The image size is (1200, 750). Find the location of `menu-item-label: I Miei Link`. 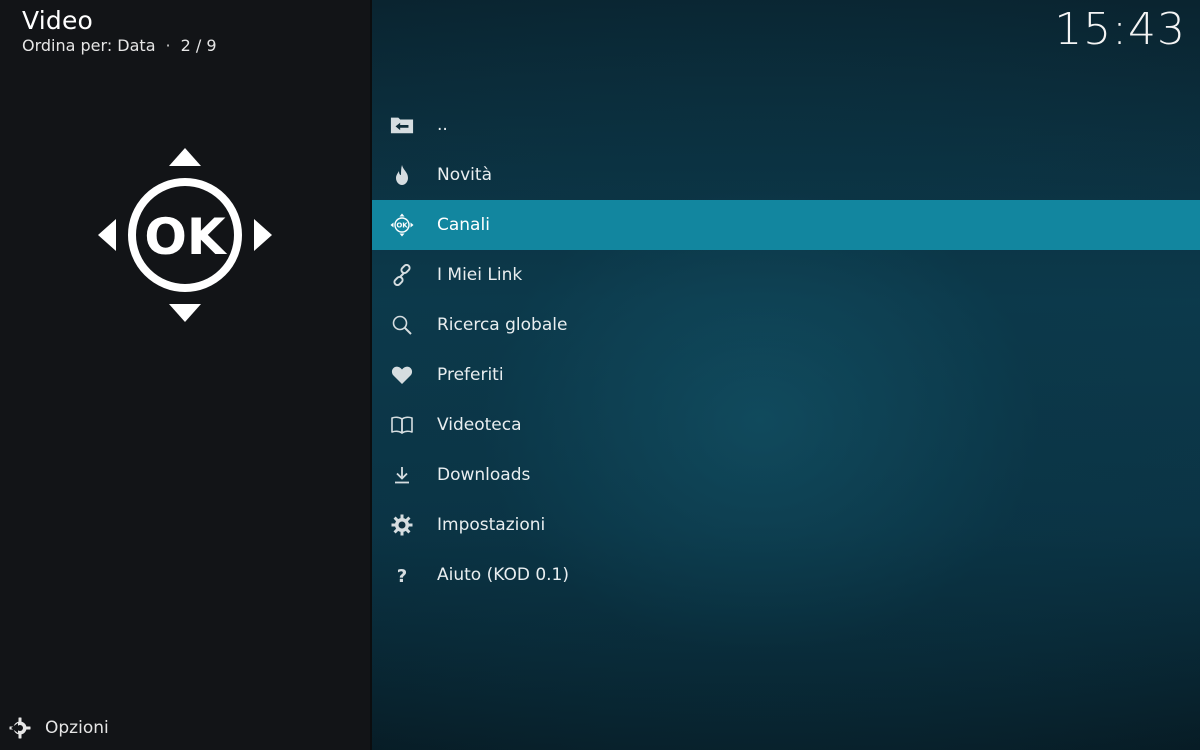

menu-item-label: I Miei Link is located at coordinates (480, 275).